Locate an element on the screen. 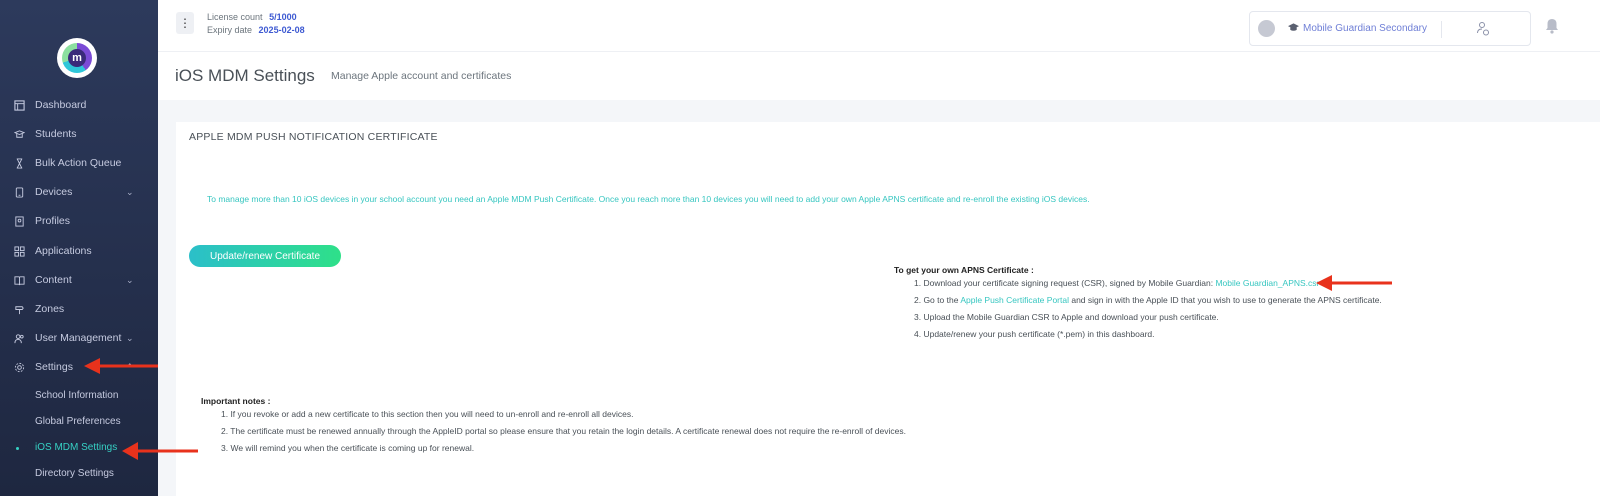 This screenshot has width=1600, height=496. sidebar-subitem-ios-mdm-settings: iOS MDM Settings is located at coordinates (76, 447).